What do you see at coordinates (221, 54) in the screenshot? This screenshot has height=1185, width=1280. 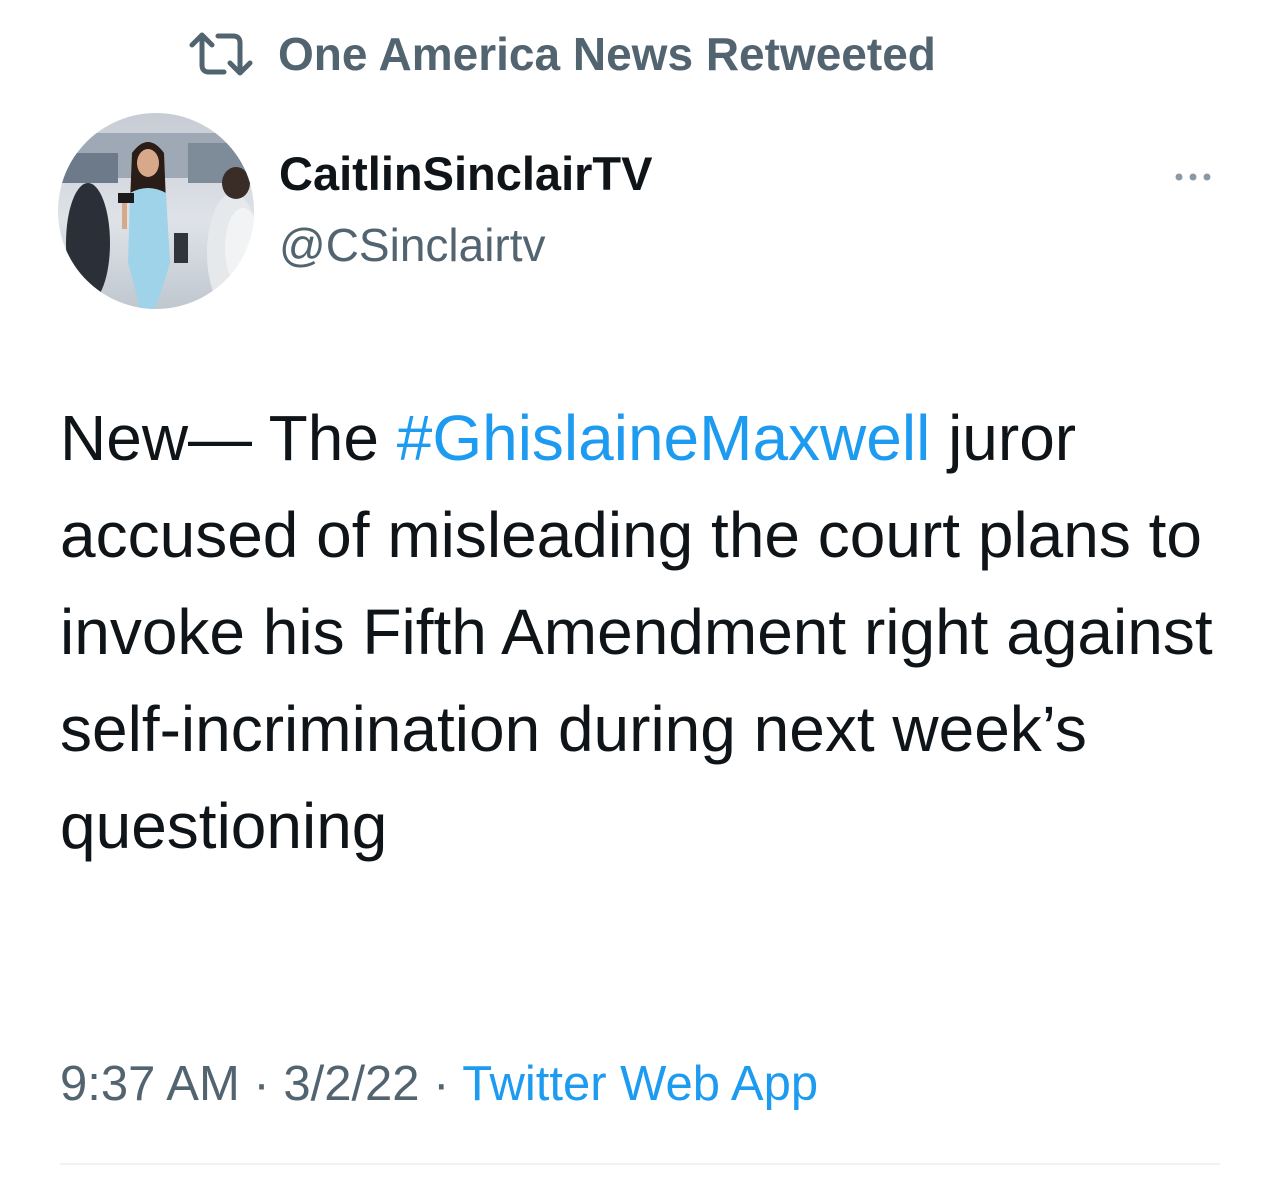 I see `retweet-icon` at bounding box center [221, 54].